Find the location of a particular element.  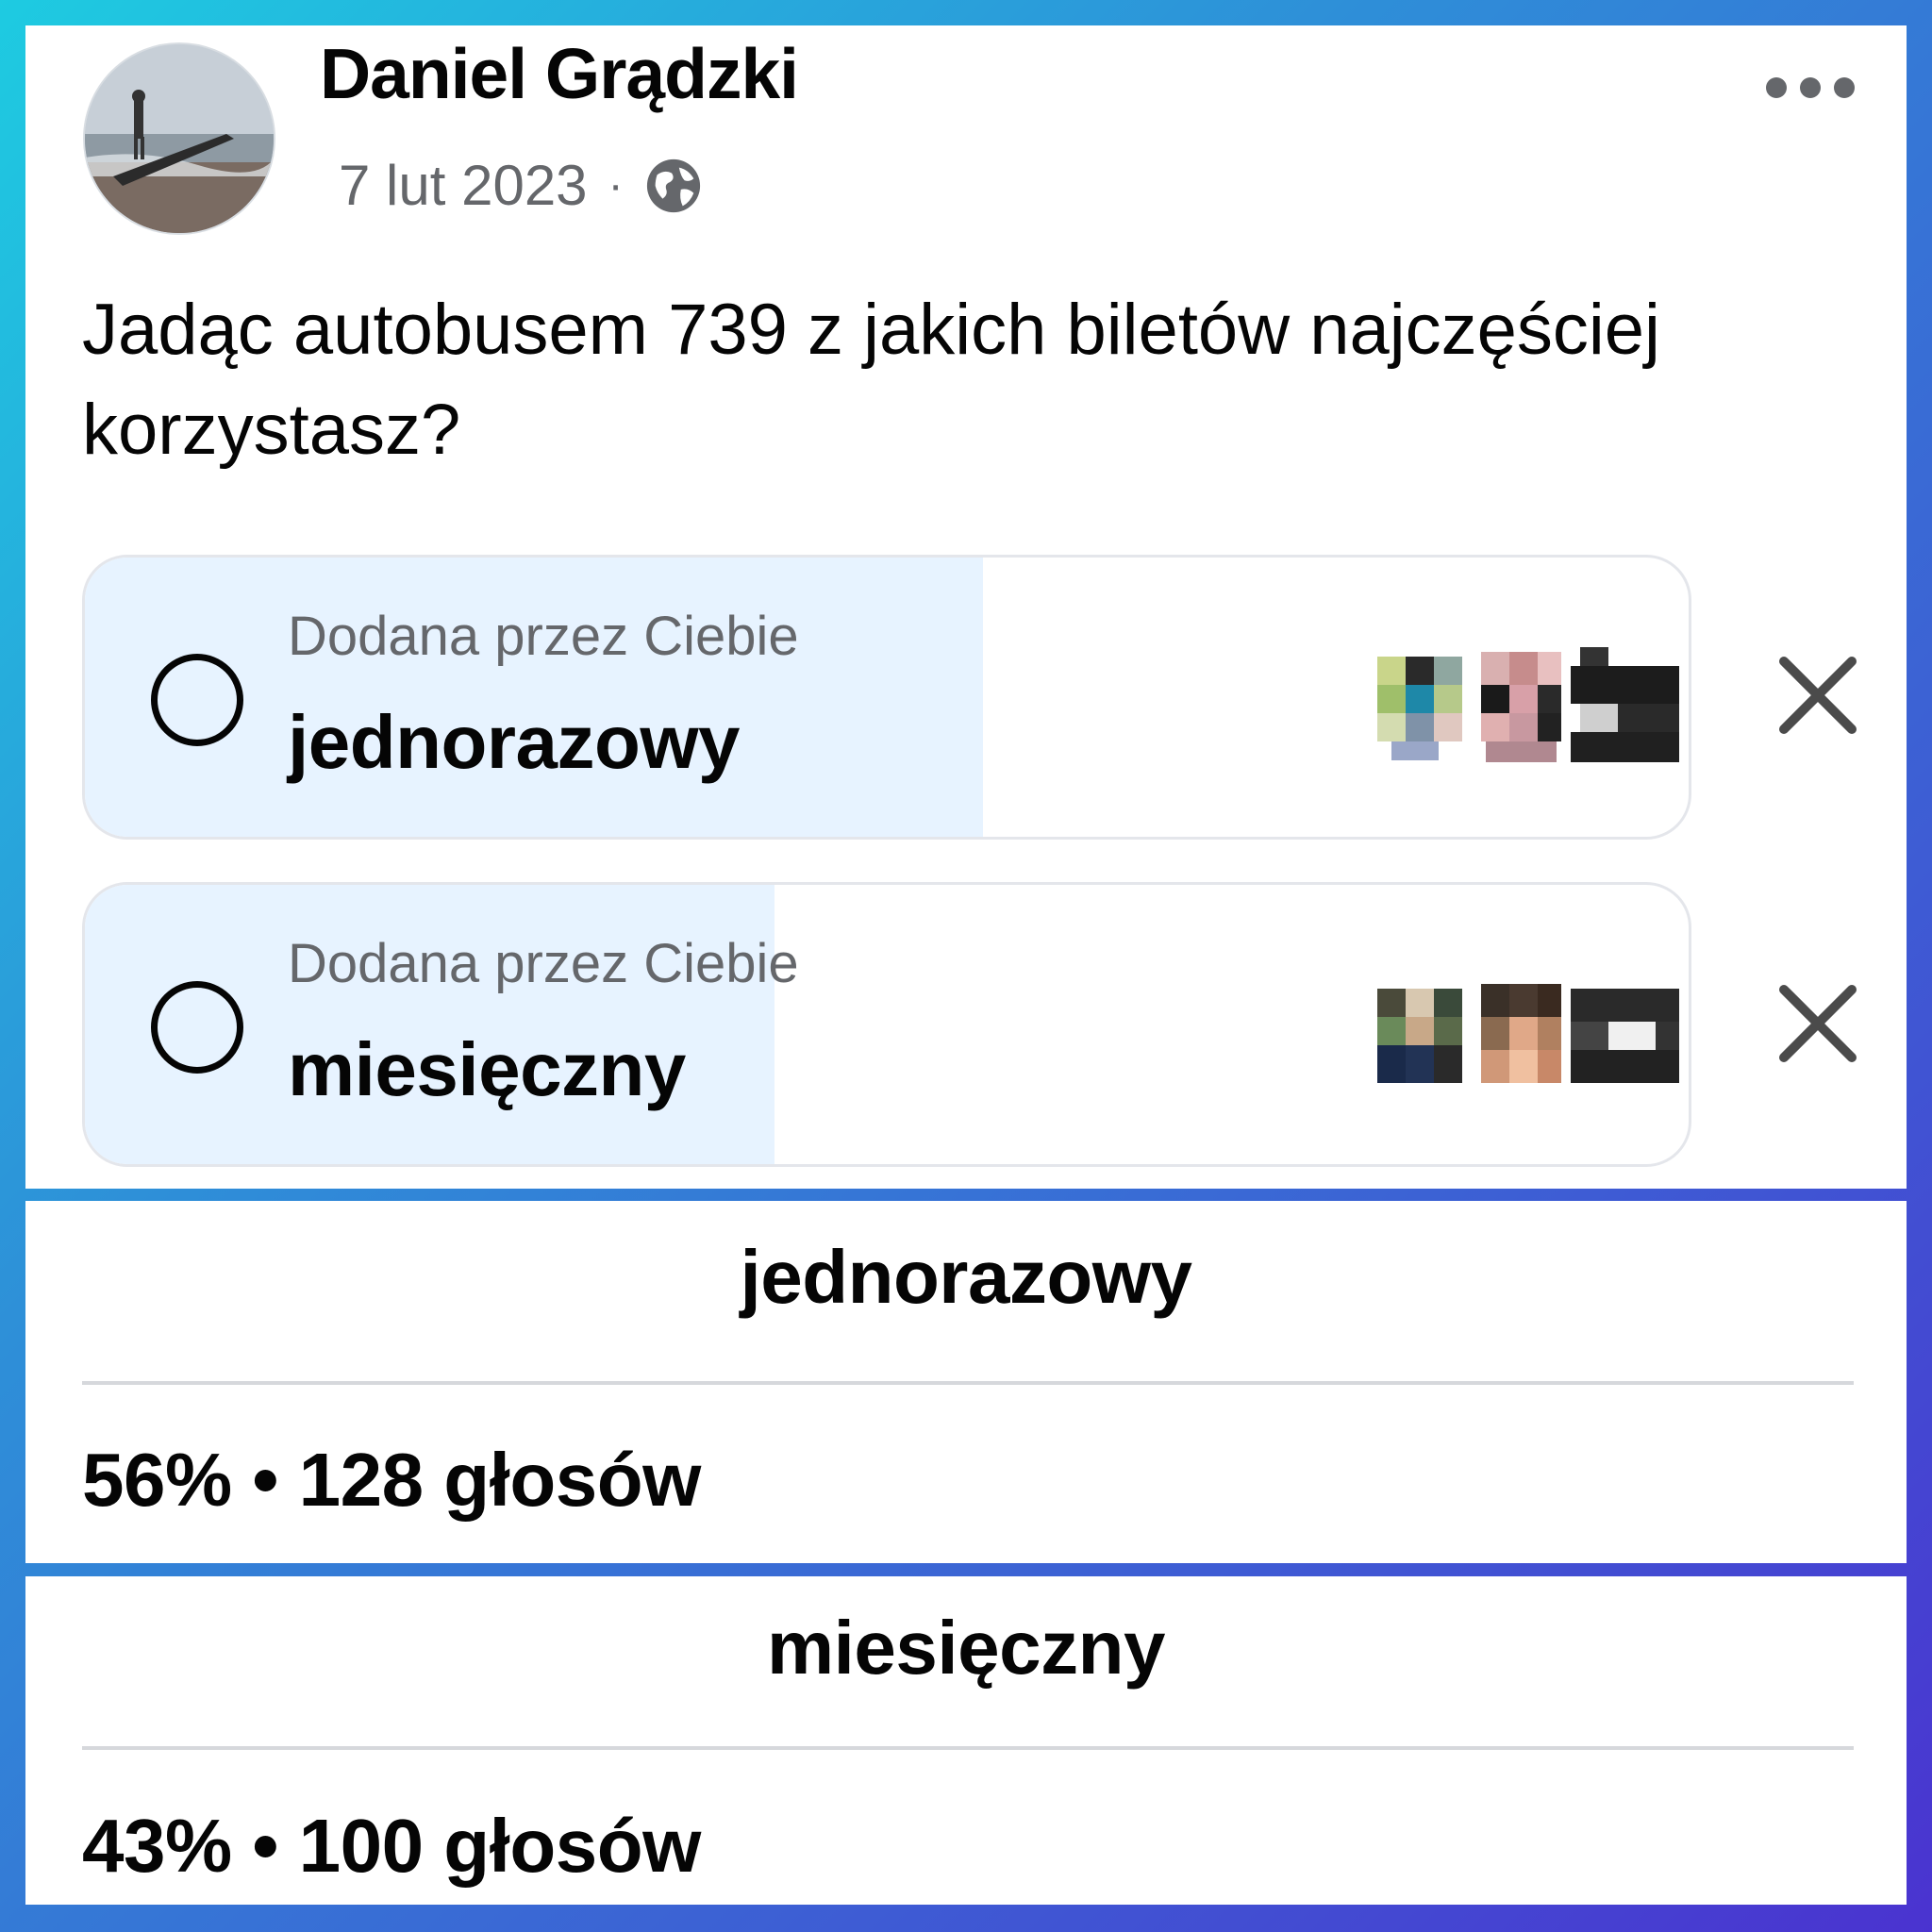

poll-option: Dodana przez Ciebie miesięczny is located at coordinates (887, 1025).